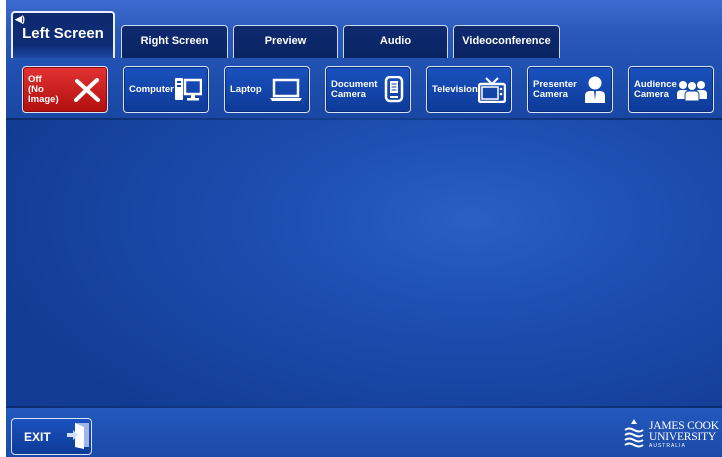  I want to click on logo-line-2: UNIVERSITY, so click(682, 437).